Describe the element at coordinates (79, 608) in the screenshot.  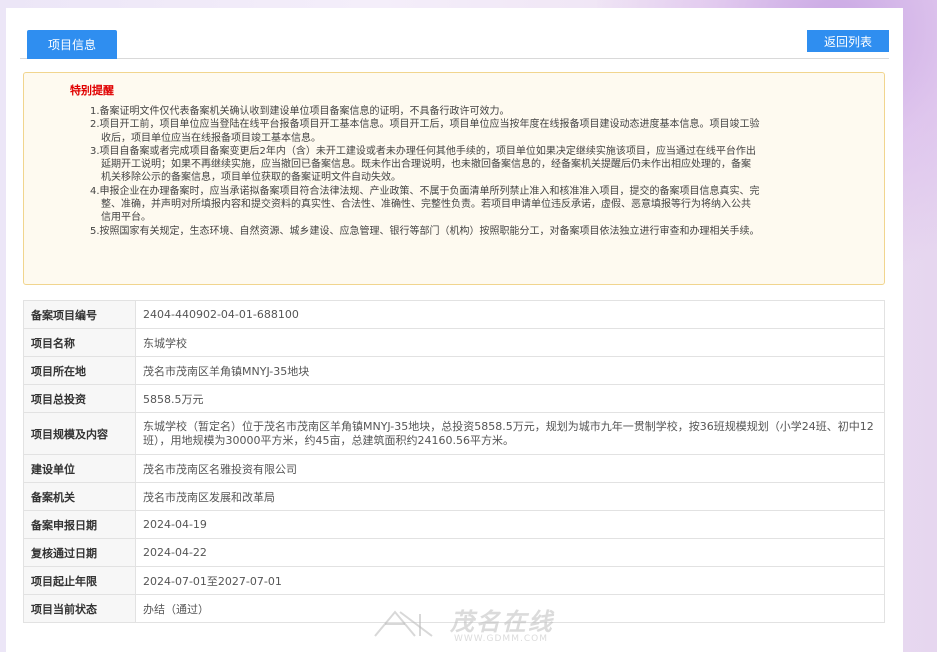
I see `row-label: 项目当前状态` at that location.